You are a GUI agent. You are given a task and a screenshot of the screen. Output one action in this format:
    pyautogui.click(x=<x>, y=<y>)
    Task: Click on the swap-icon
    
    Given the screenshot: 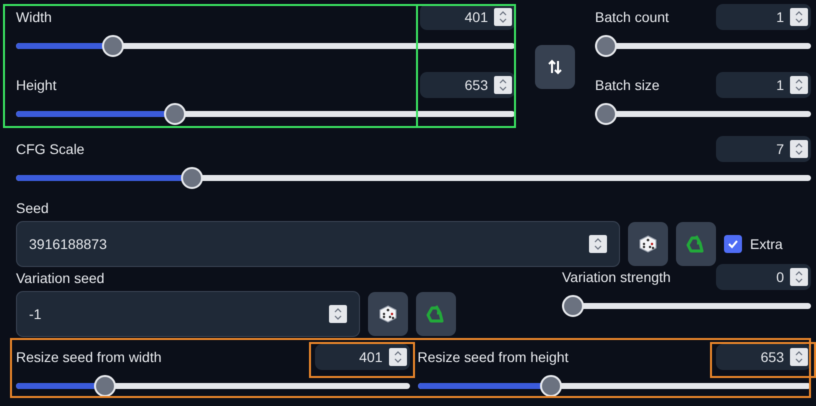 What is the action you would take?
    pyautogui.click(x=555, y=67)
    